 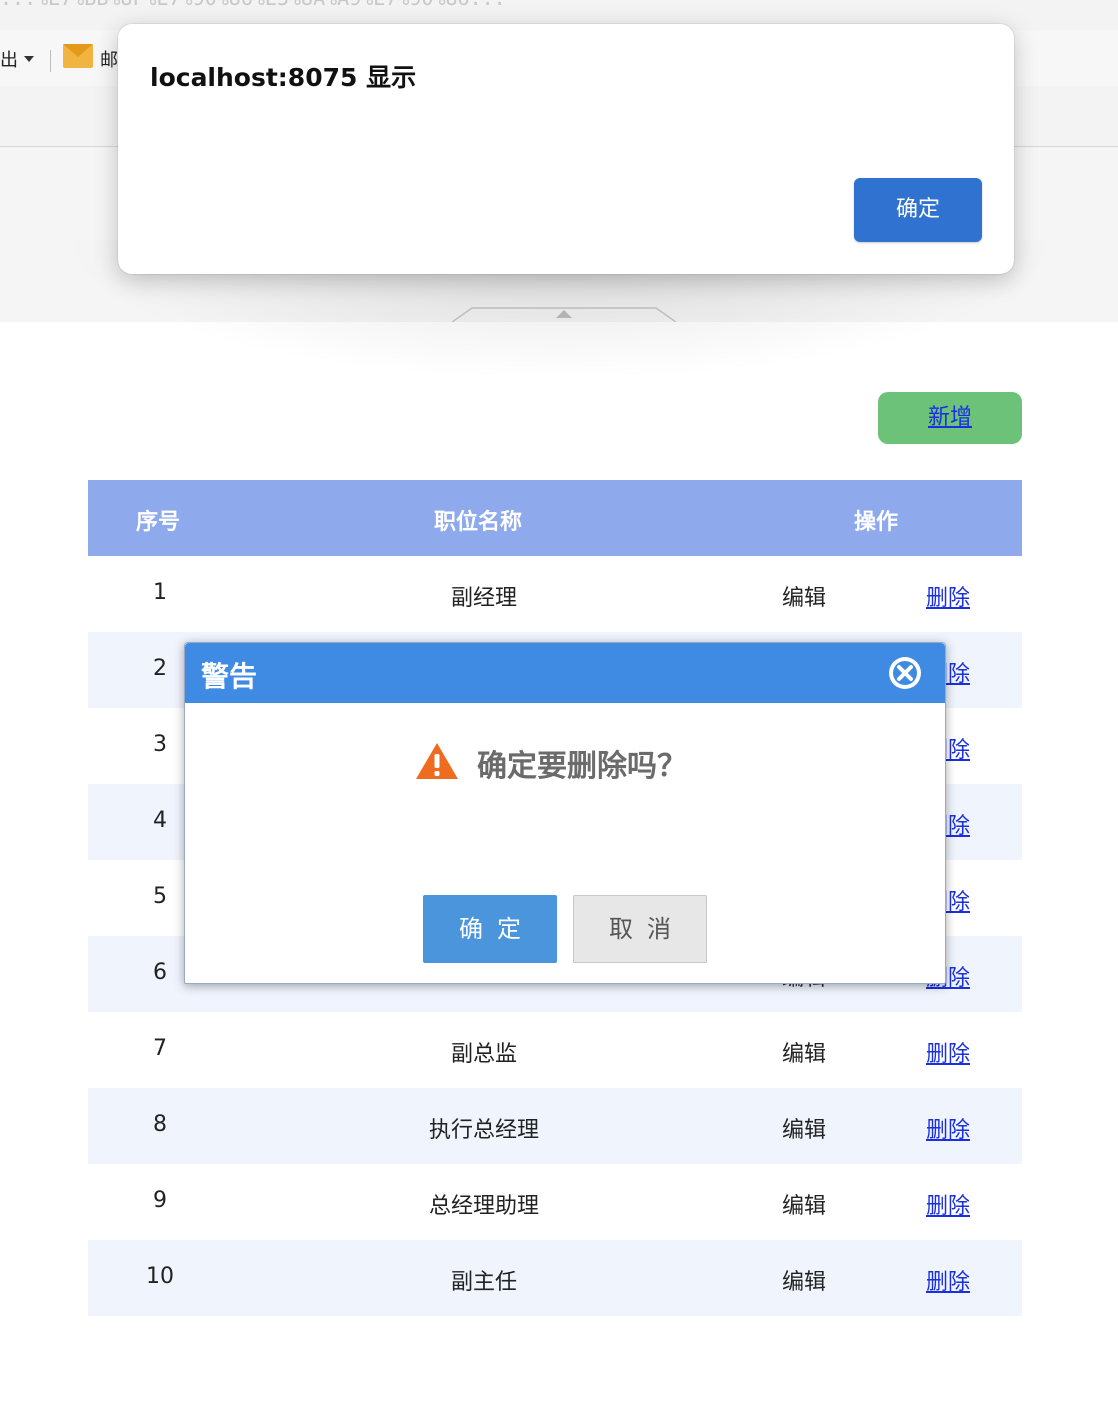 I want to click on confirm-button: 确定, so click(x=490, y=929).